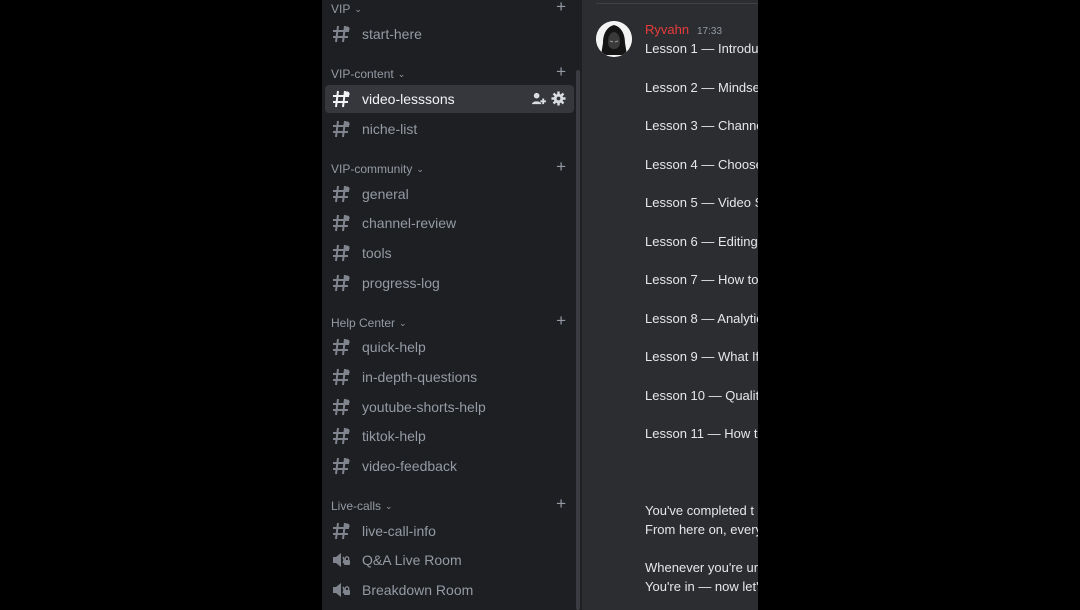 This screenshot has height=610, width=1080. Describe the element at coordinates (390, 129) in the screenshot. I see `channel-name: niche-list` at that location.